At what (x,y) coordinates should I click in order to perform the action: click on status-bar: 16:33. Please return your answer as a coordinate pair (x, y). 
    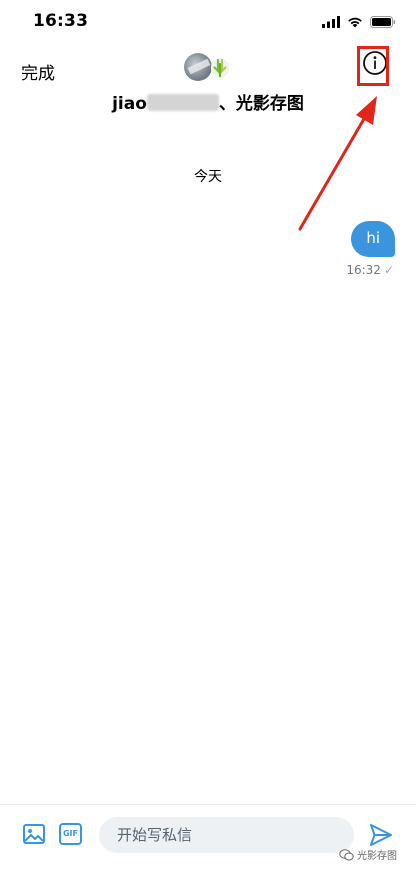
    Looking at the image, I should click on (208, 22).